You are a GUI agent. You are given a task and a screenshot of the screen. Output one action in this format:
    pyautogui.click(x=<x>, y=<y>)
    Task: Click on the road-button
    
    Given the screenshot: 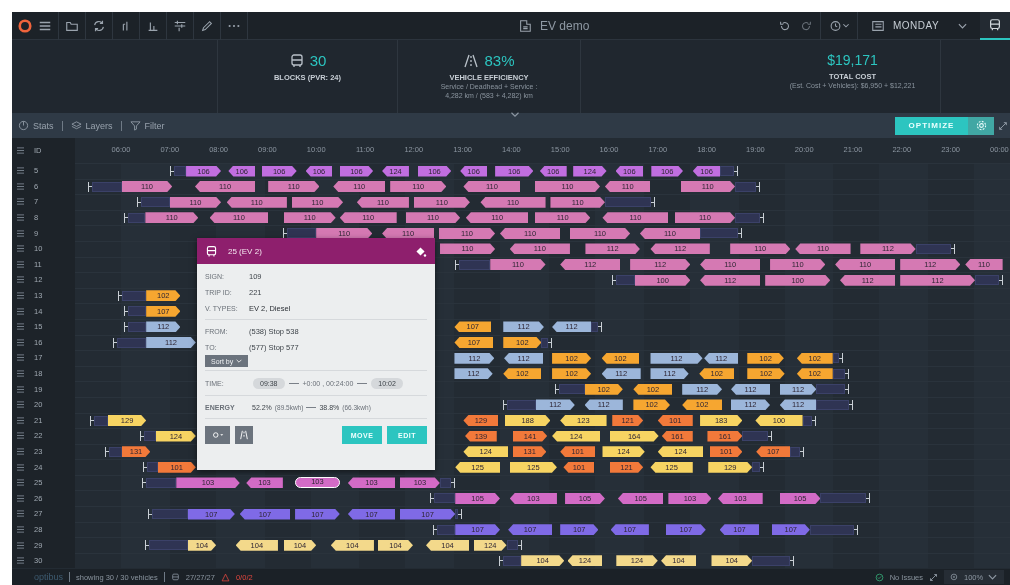 What is the action you would take?
    pyautogui.click(x=244, y=435)
    